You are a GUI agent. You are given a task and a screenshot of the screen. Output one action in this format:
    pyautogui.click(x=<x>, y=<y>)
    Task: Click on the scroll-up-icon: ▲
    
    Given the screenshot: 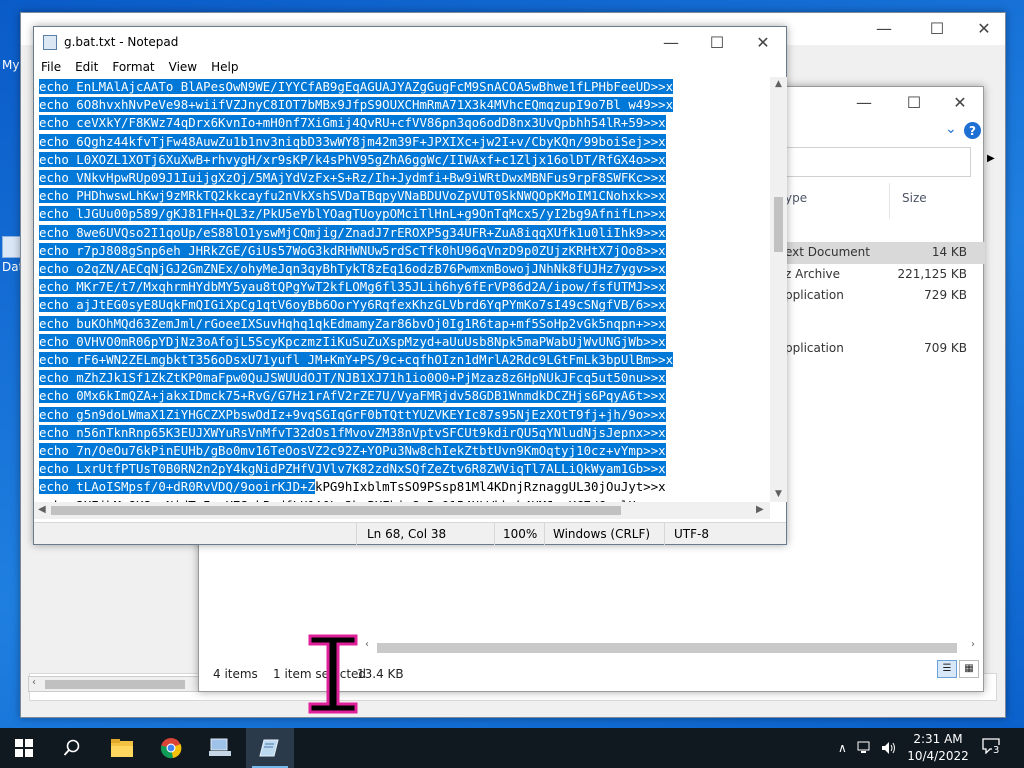 What is the action you would take?
    pyautogui.click(x=778, y=84)
    